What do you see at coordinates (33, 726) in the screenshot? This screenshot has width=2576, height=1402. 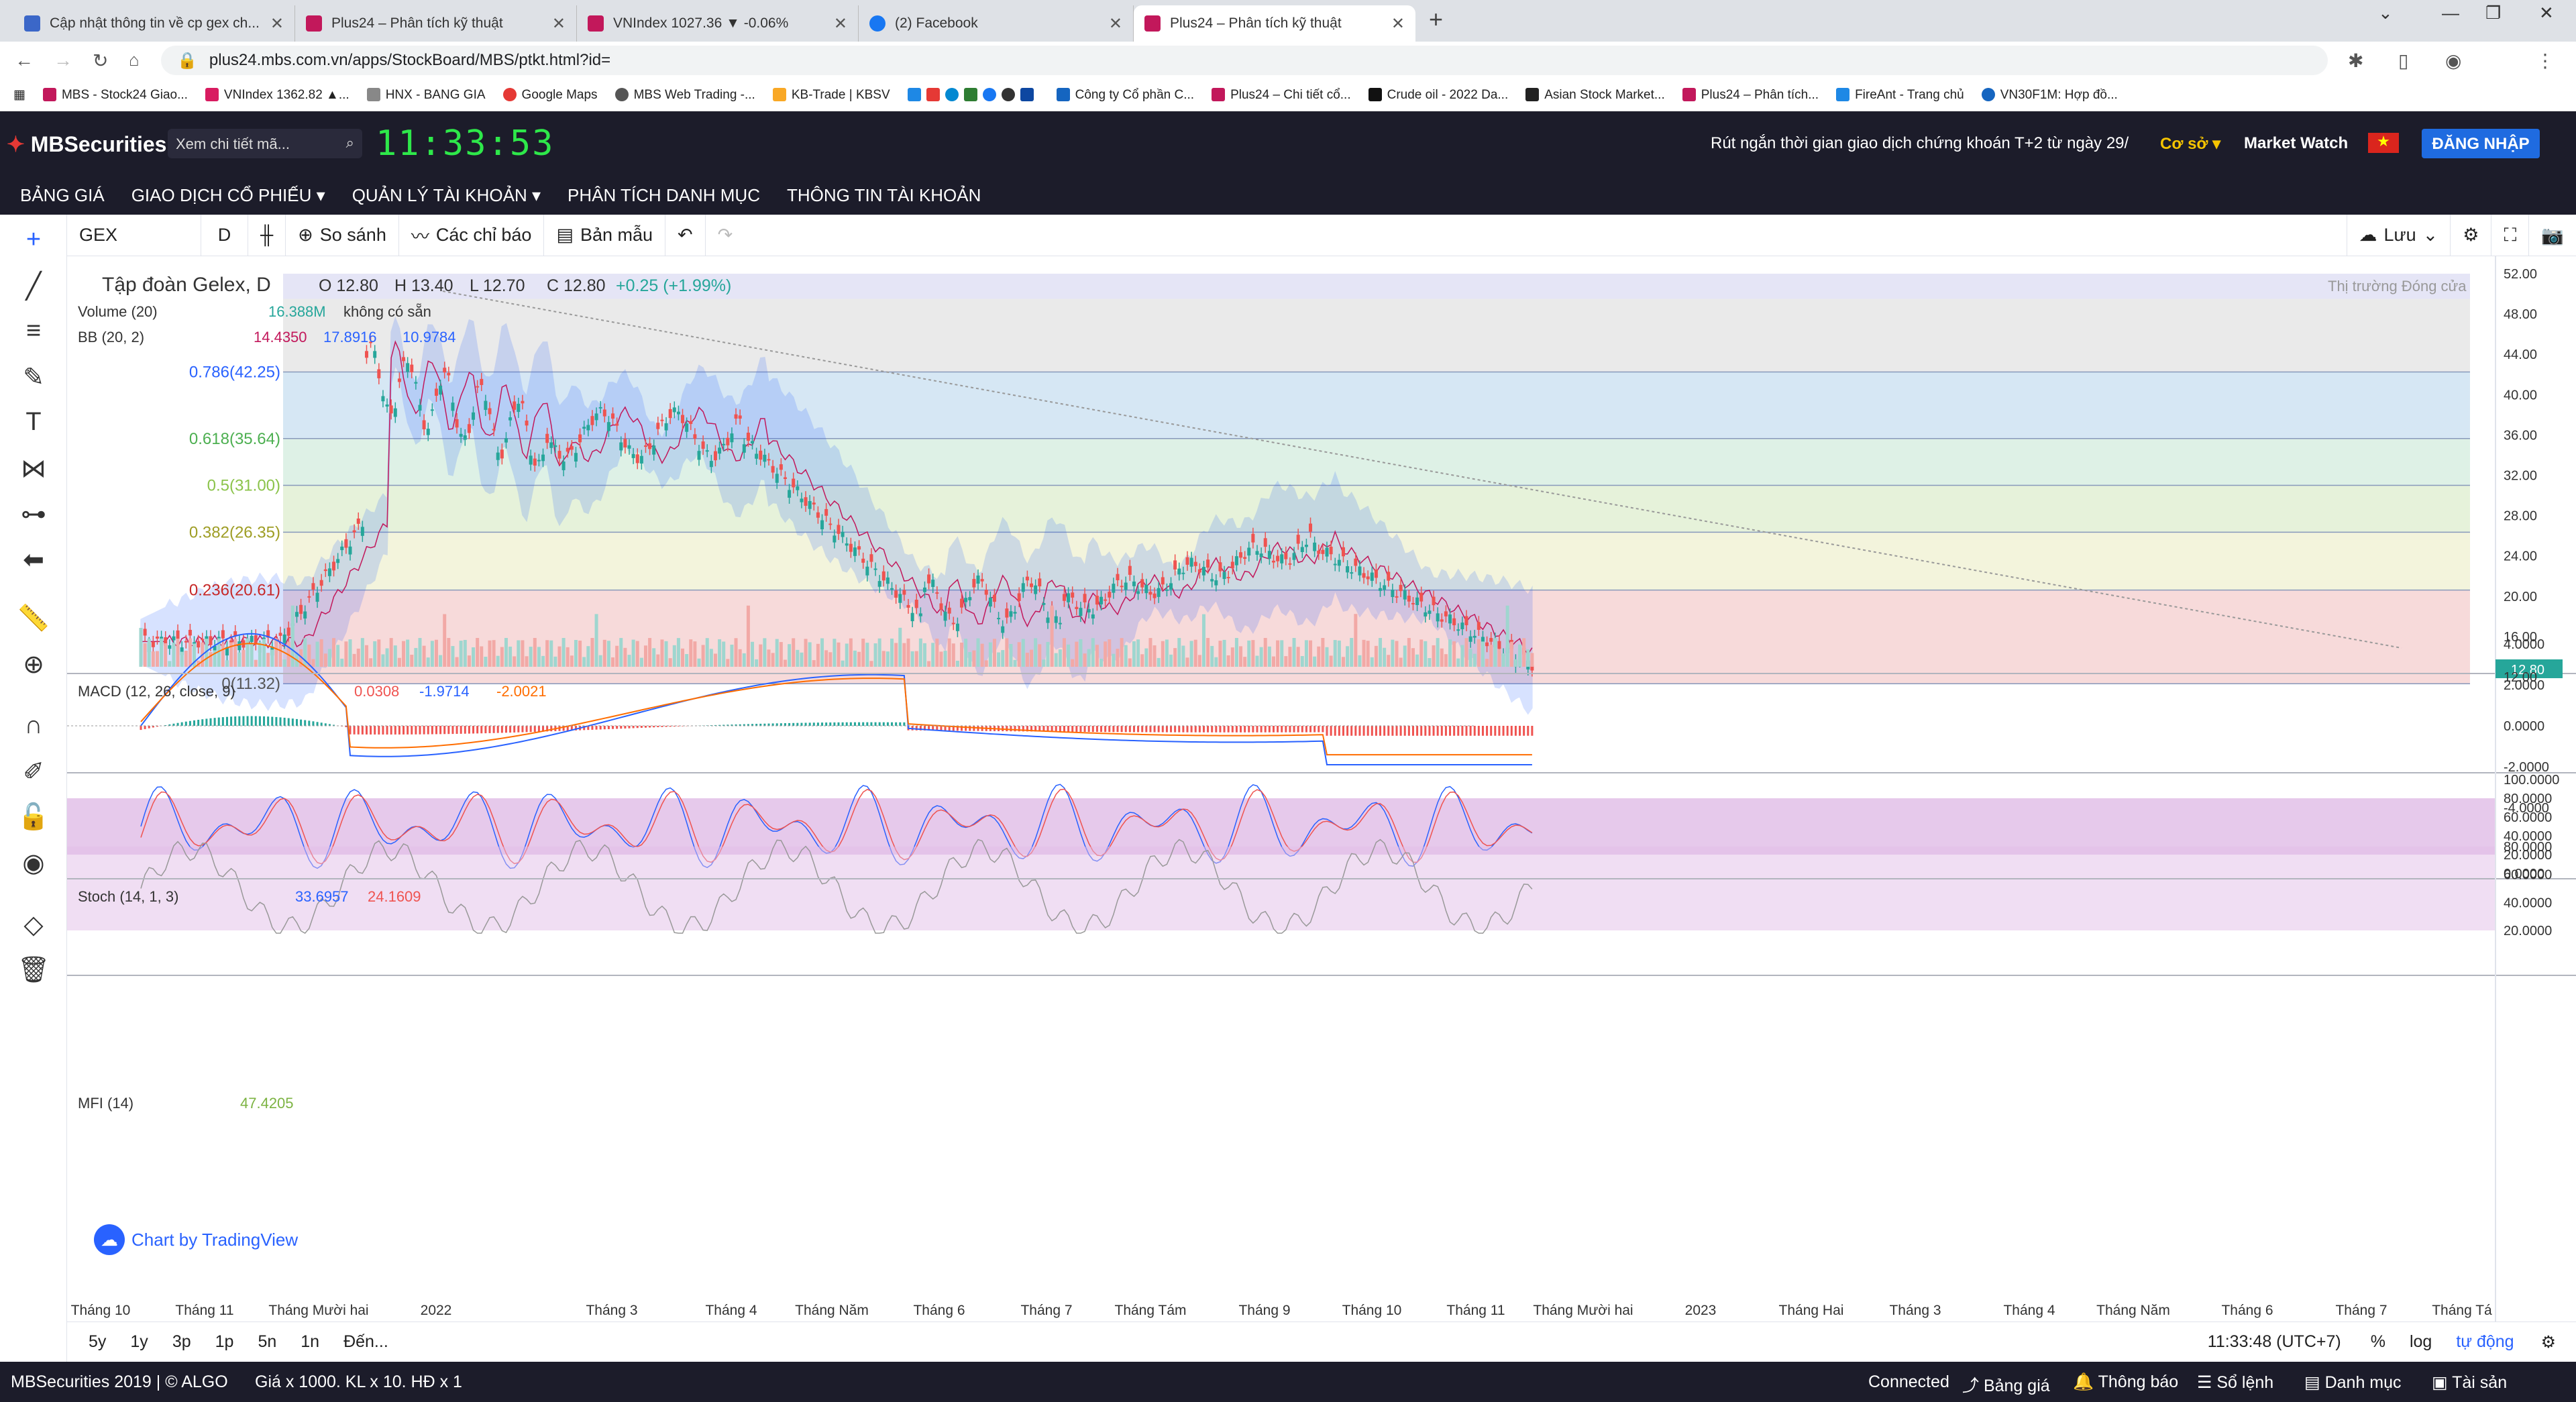 I see `magnet-icon: ∩` at bounding box center [33, 726].